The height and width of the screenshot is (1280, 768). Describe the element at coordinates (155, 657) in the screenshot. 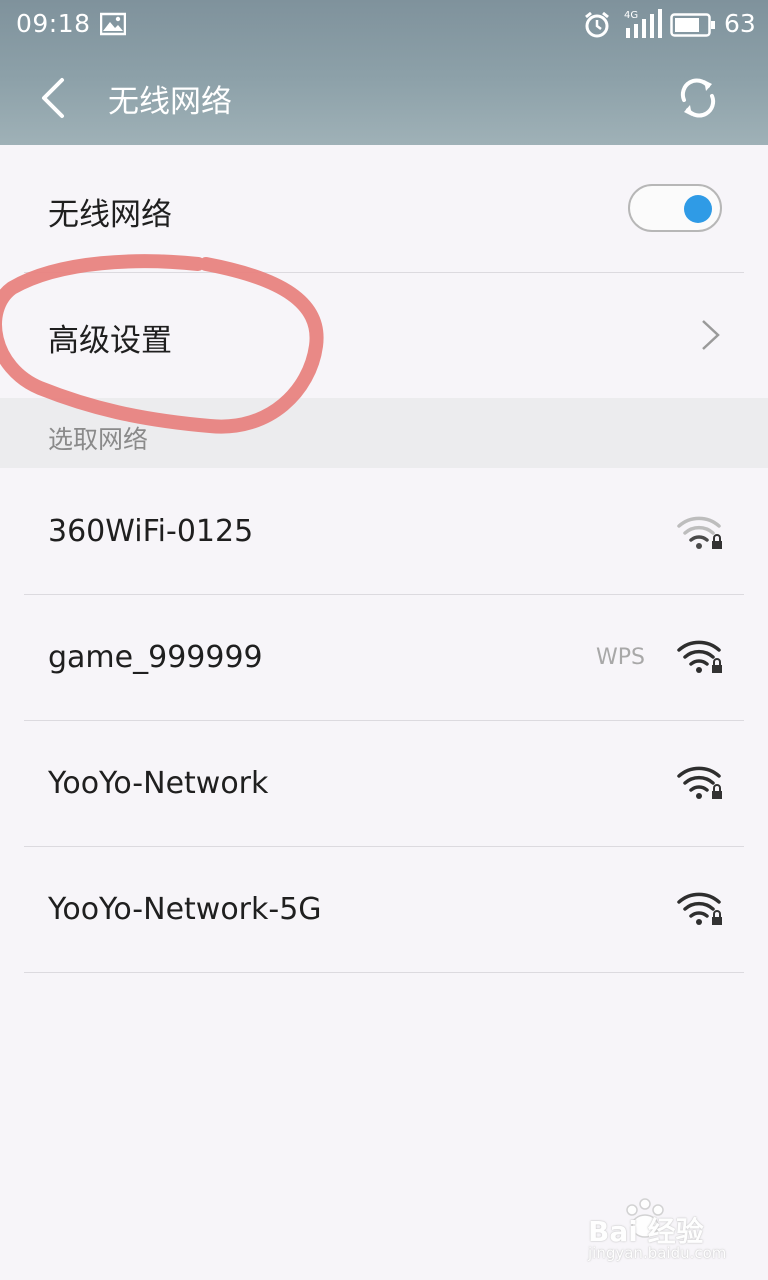

I see `network-ssid: game_999999` at that location.